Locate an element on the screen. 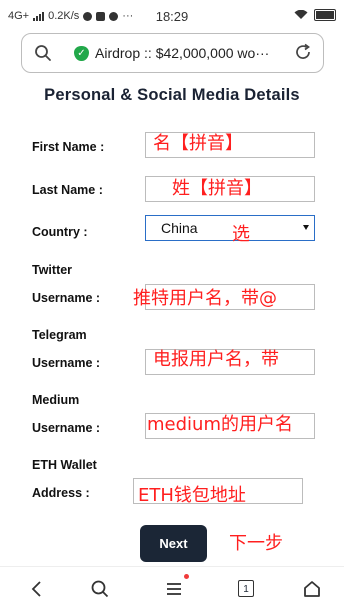  back-icon is located at coordinates (37, 591).